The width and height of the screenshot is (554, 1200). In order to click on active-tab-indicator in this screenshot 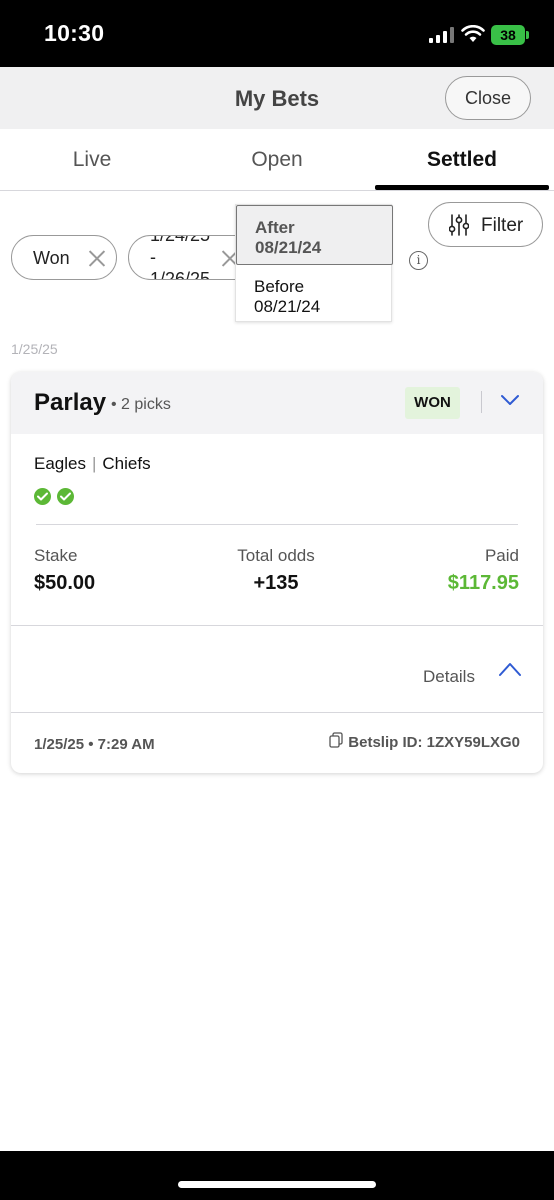, I will do `click(462, 187)`.